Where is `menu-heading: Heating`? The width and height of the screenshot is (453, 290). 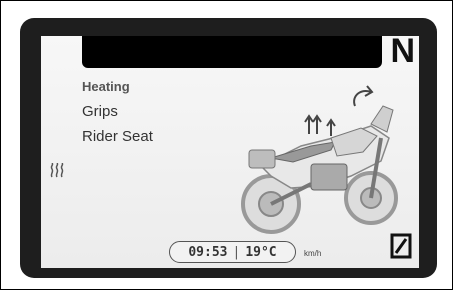 menu-heading: Heating is located at coordinates (106, 86).